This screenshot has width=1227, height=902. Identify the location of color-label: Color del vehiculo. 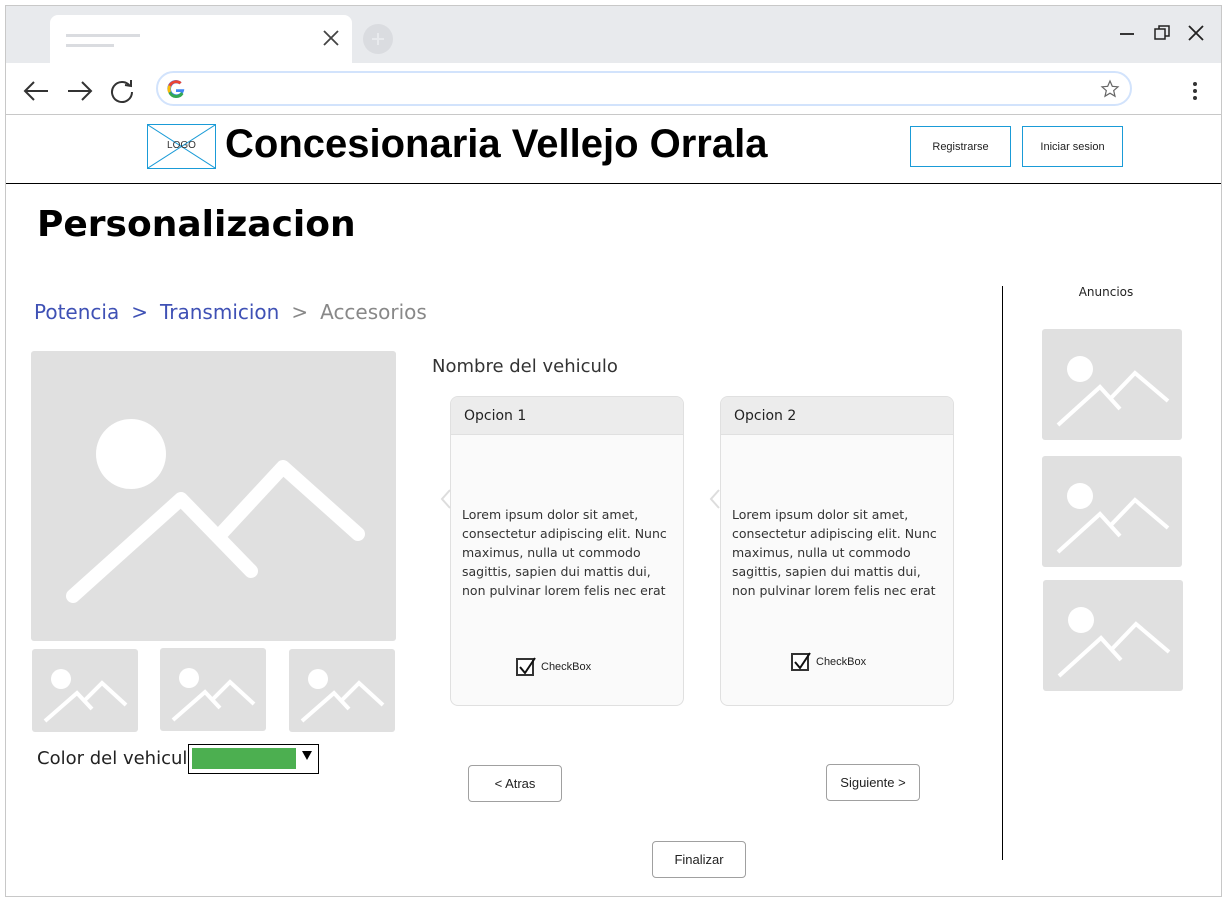
(118, 758).